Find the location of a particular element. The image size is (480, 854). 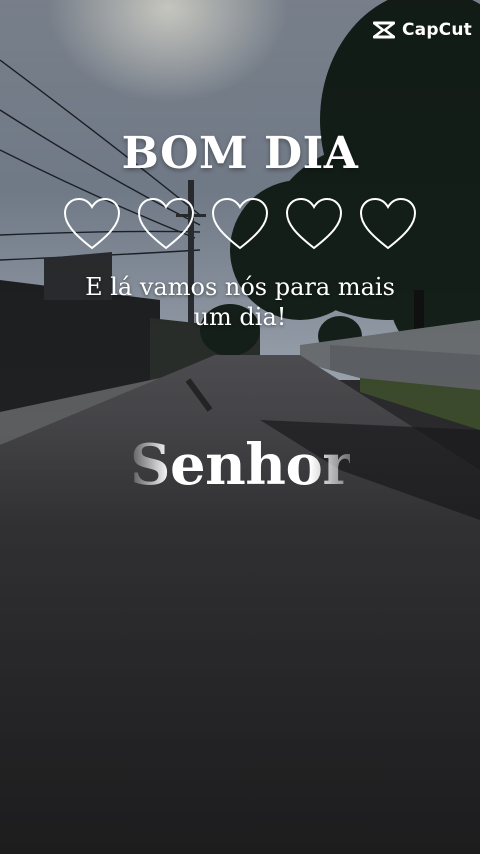

hearts-row is located at coordinates (240, 225).